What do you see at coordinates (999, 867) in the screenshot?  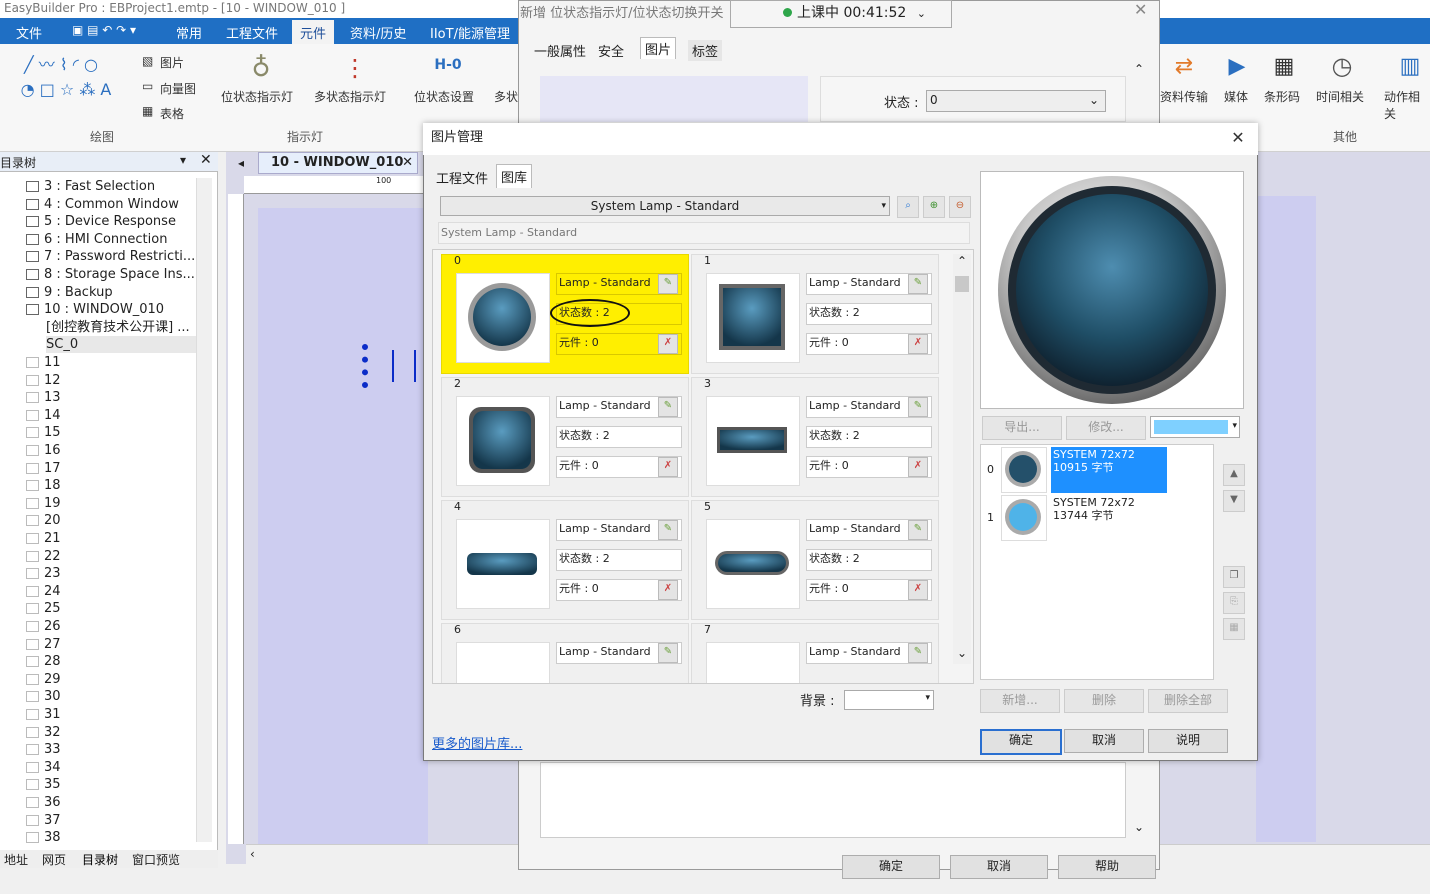 I see `bg-cancel-button: 取消` at bounding box center [999, 867].